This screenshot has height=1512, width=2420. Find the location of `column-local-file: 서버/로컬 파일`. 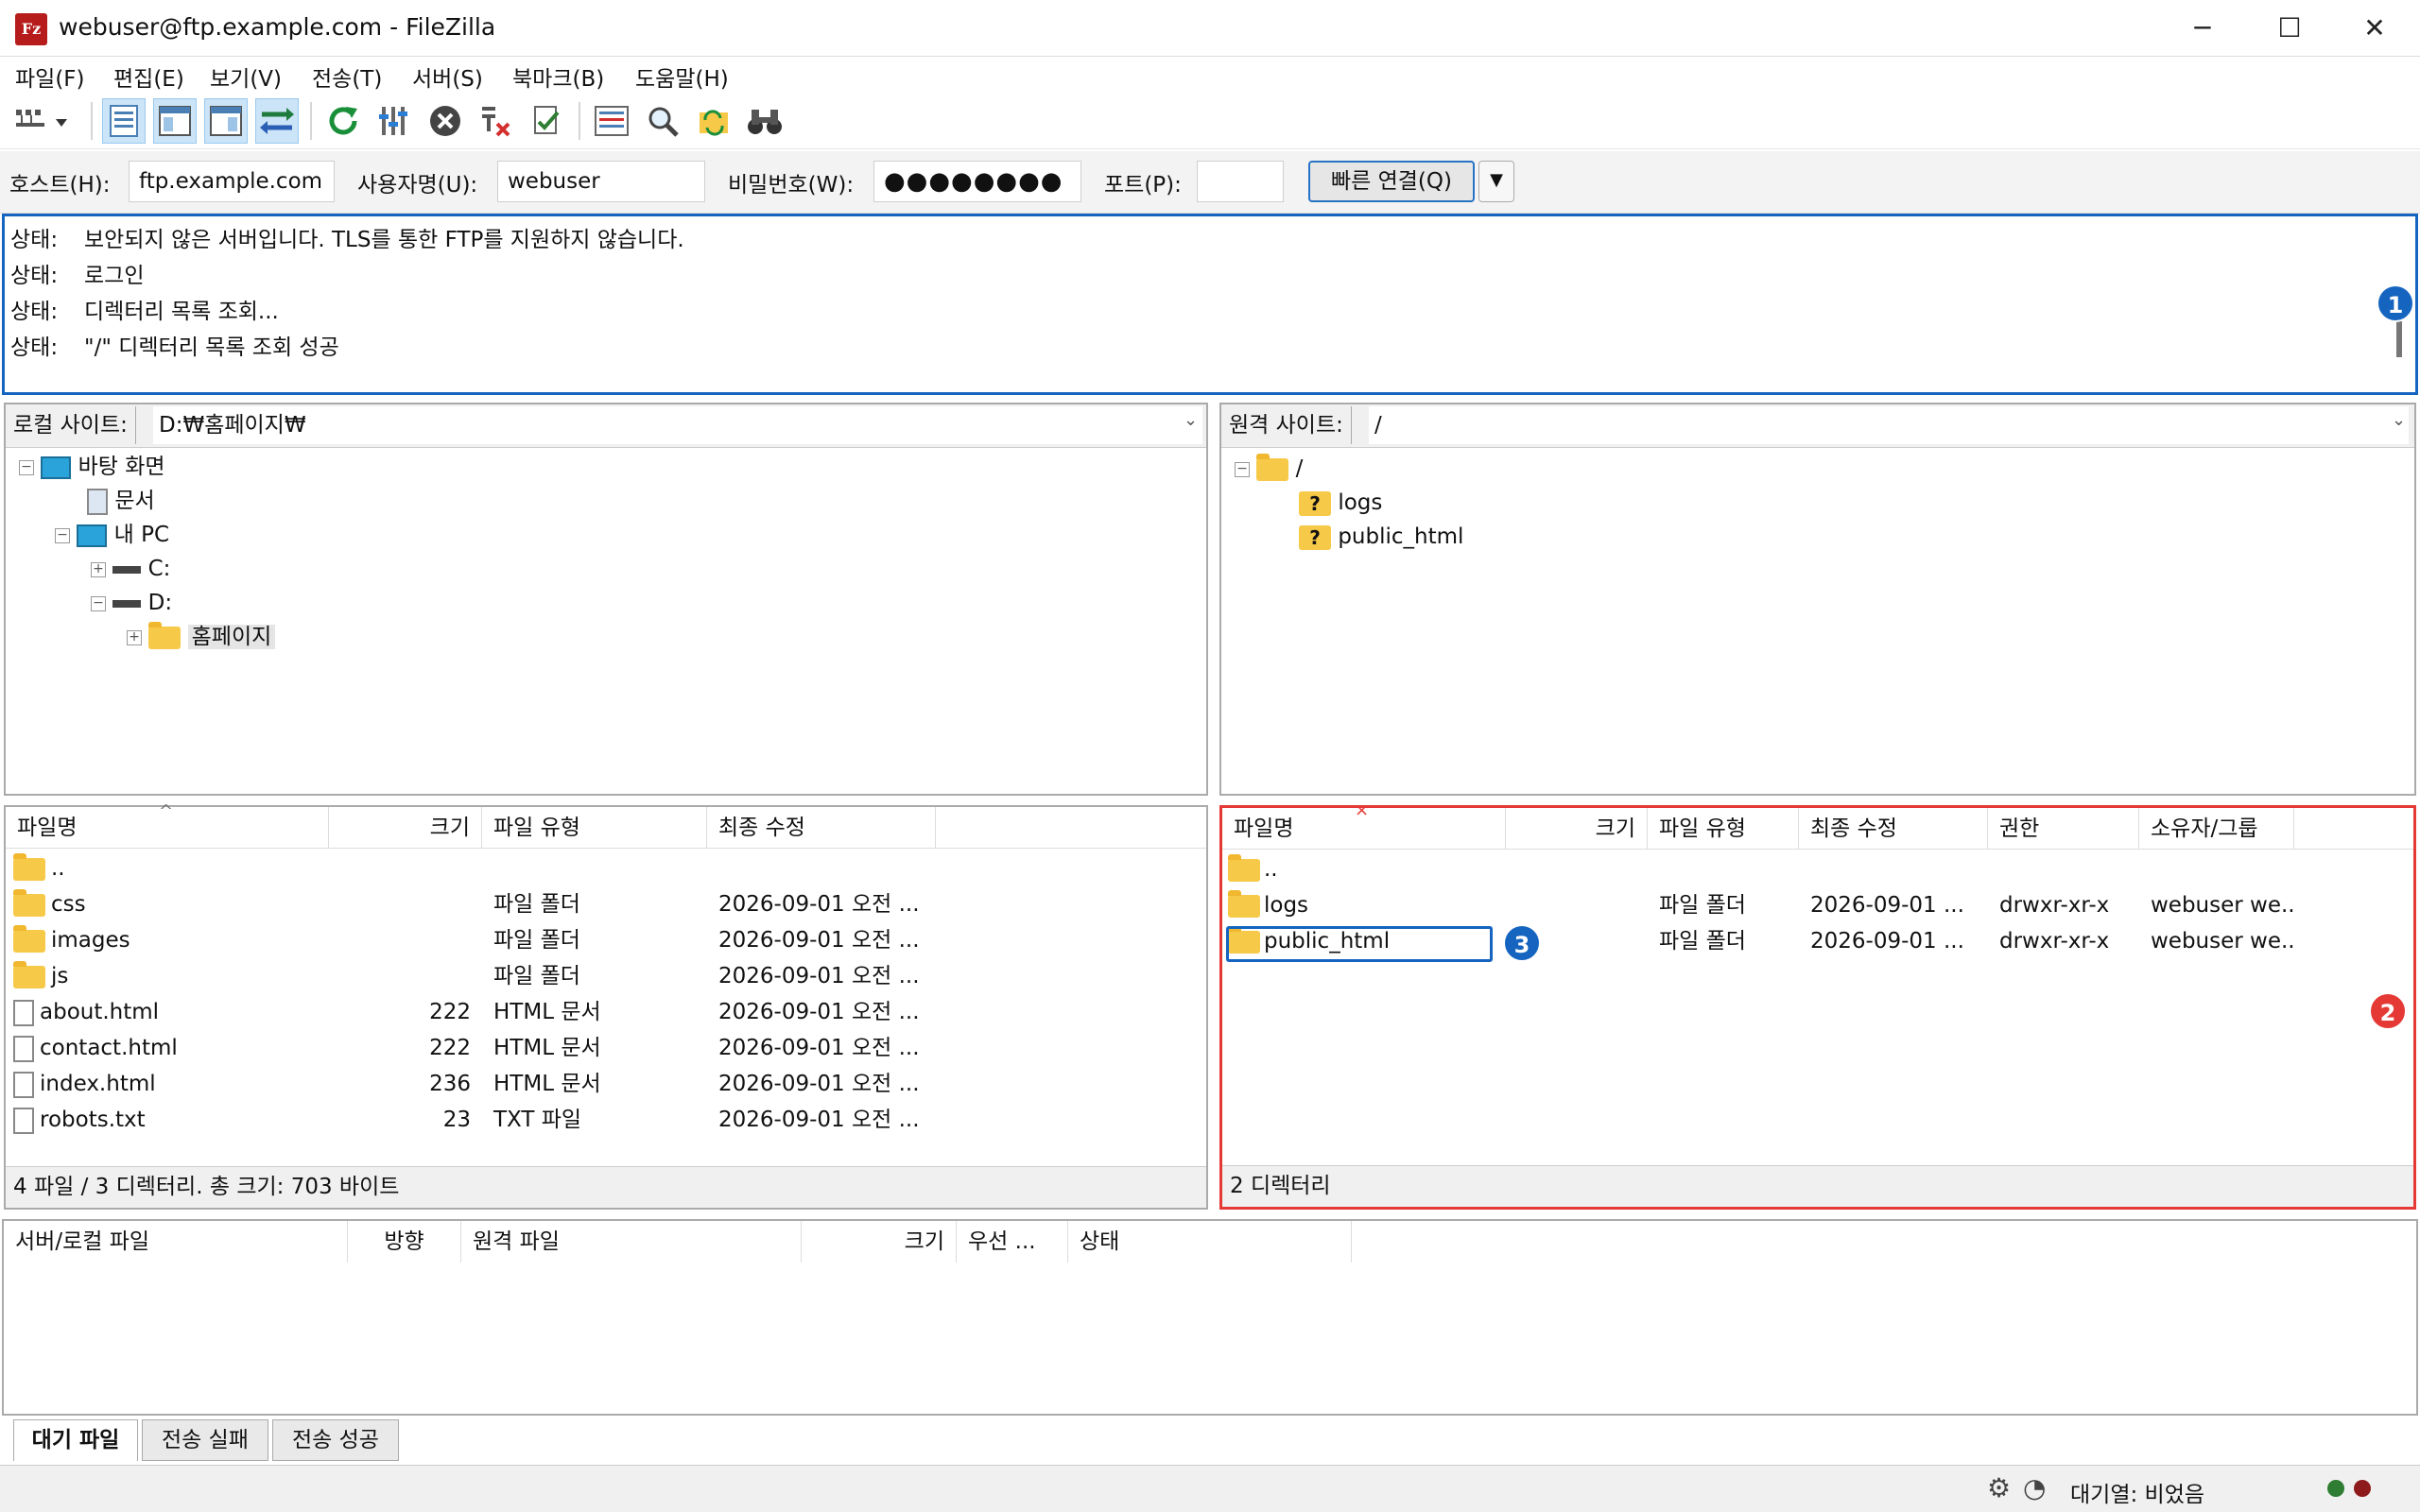

column-local-file: 서버/로컬 파일 is located at coordinates (176, 1242).